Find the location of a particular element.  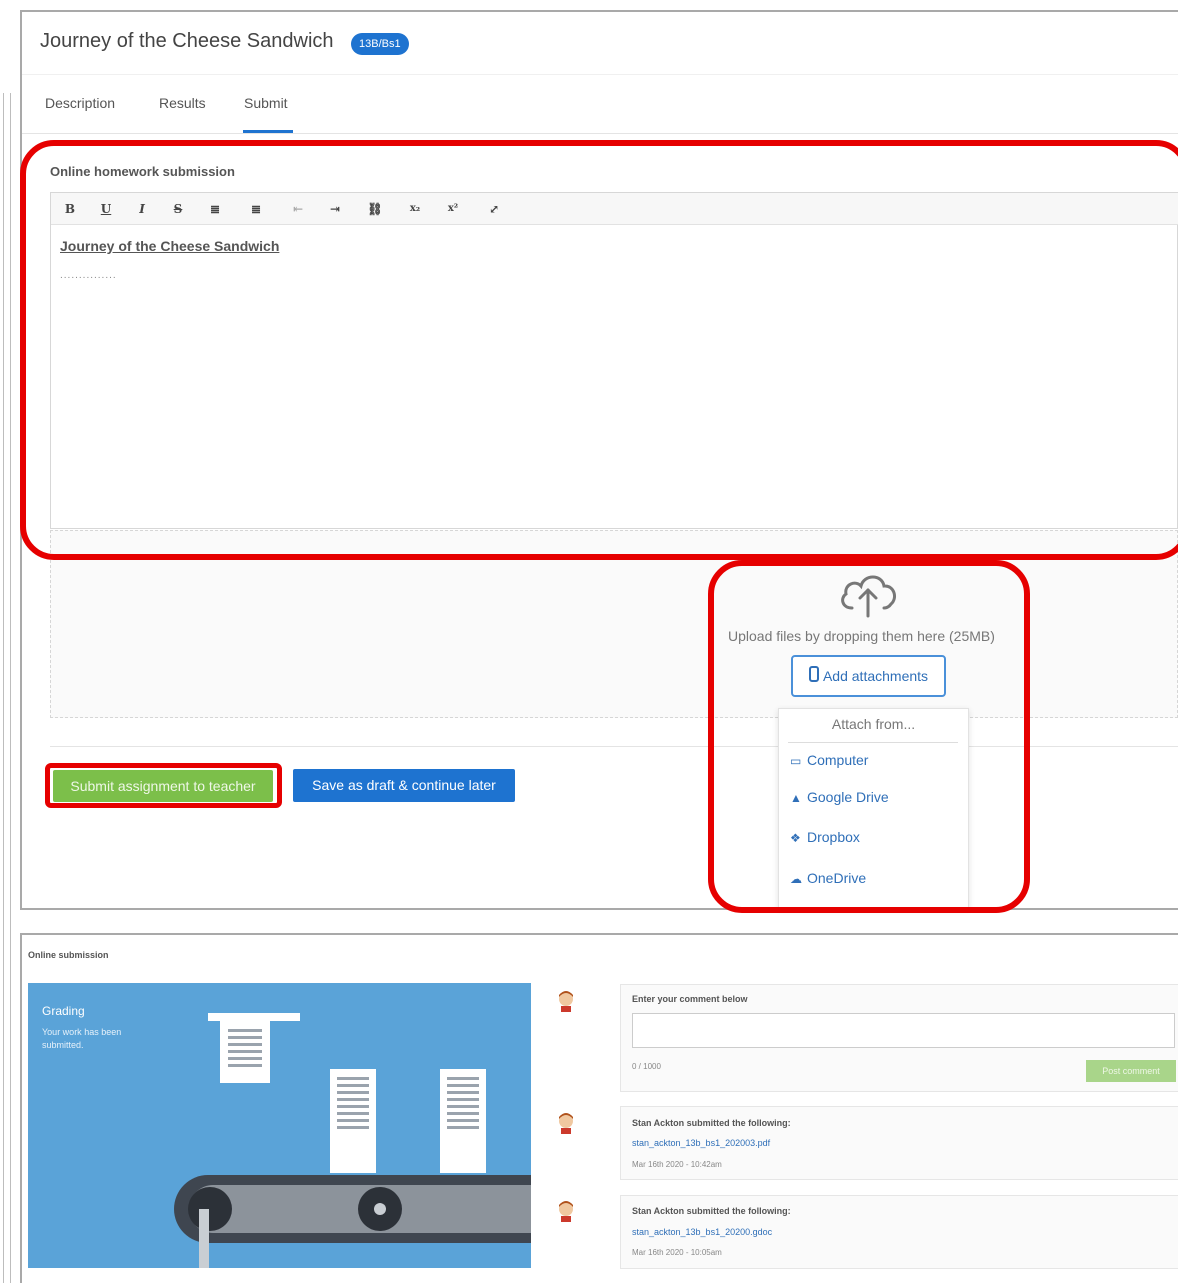

underline-button: U is located at coordinates (106, 209).